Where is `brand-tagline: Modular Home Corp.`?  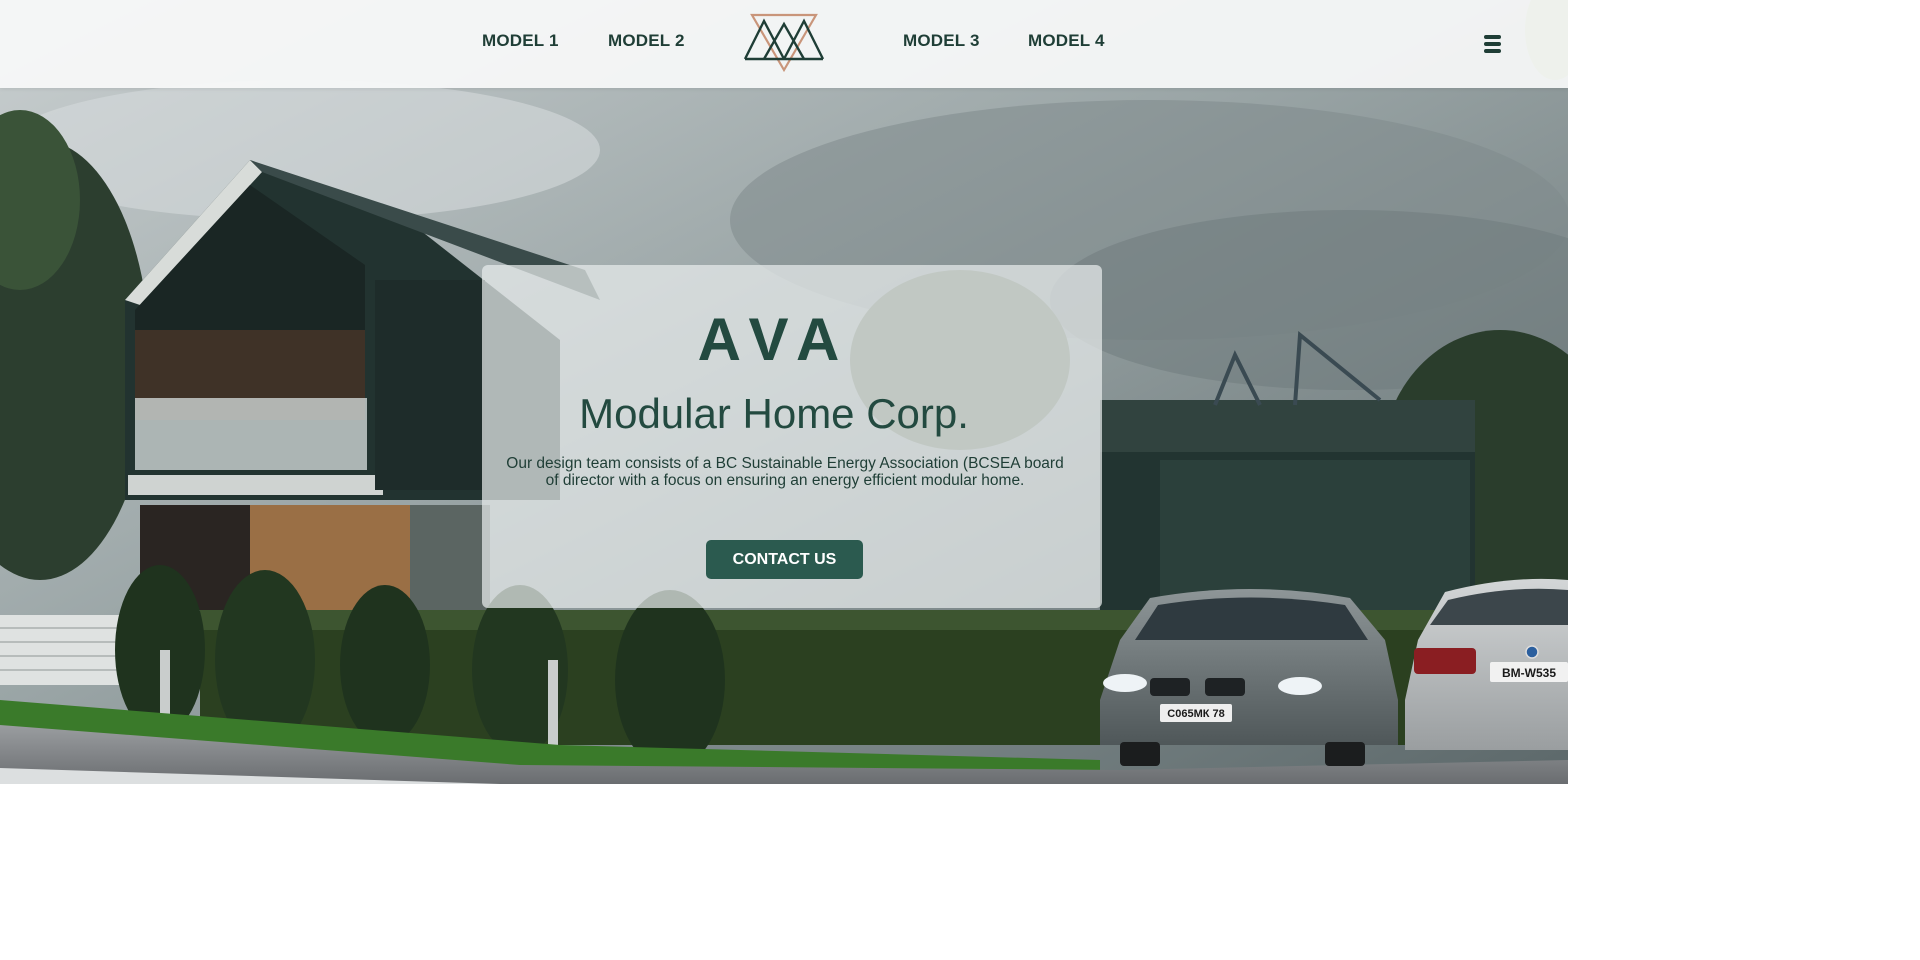
brand-tagline: Modular Home Corp. is located at coordinates (774, 413).